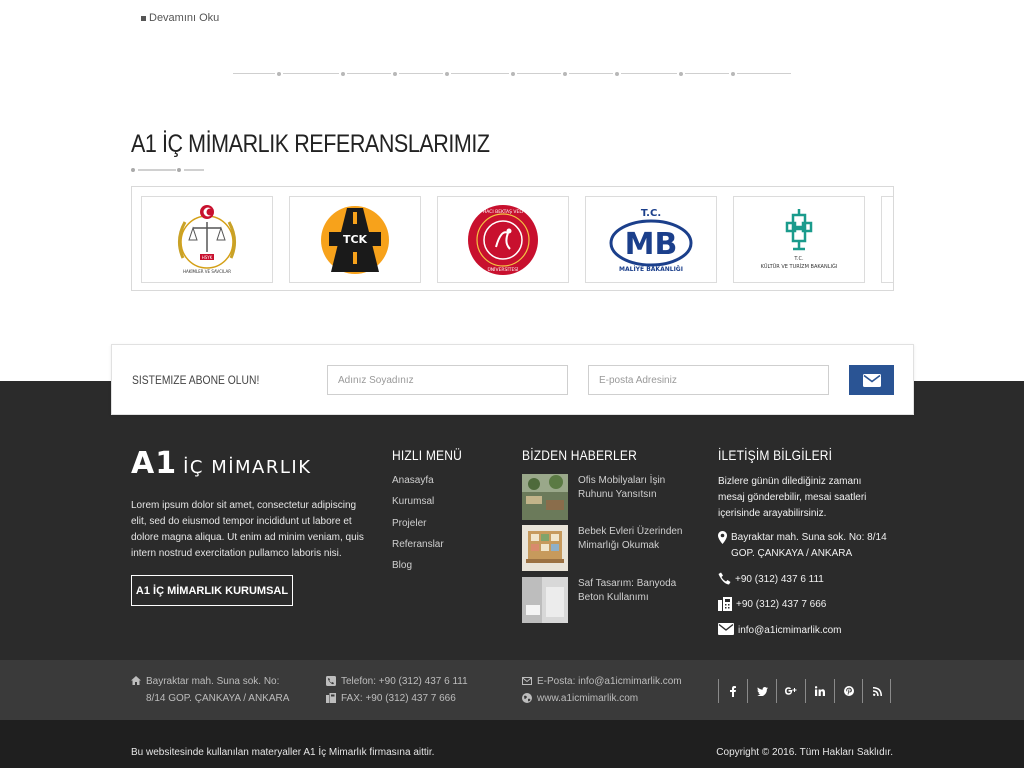  I want to click on copyright-right: Copyright © 2016. Tüm Hakları Saklıdır., so click(804, 752).